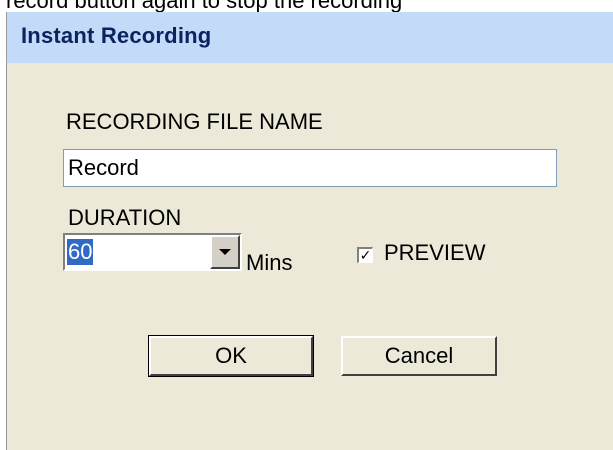  I want to click on duration-unit-label: Mins, so click(269, 262).